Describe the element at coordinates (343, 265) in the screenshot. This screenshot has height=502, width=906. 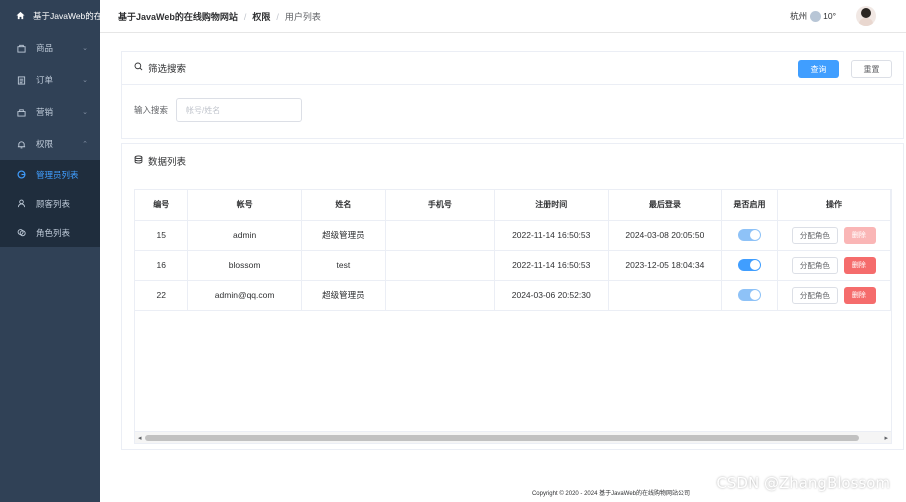
I see `cell-name: test` at that location.